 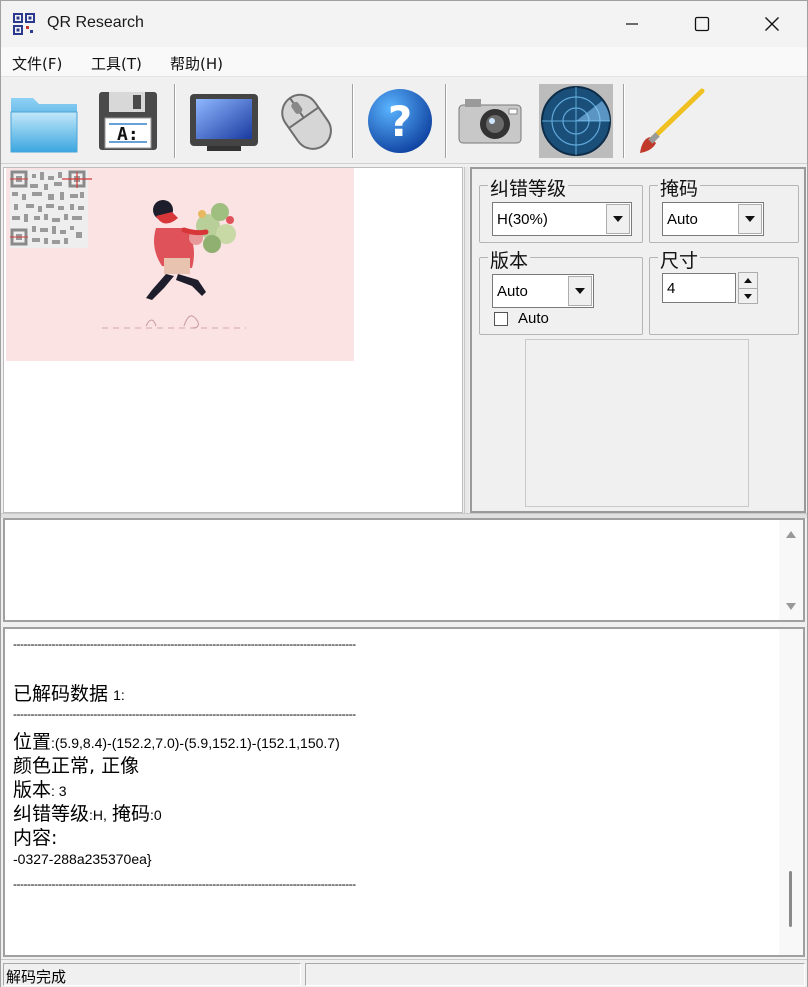 What do you see at coordinates (128, 134) in the screenshot?
I see `svg-text: A:` at bounding box center [128, 134].